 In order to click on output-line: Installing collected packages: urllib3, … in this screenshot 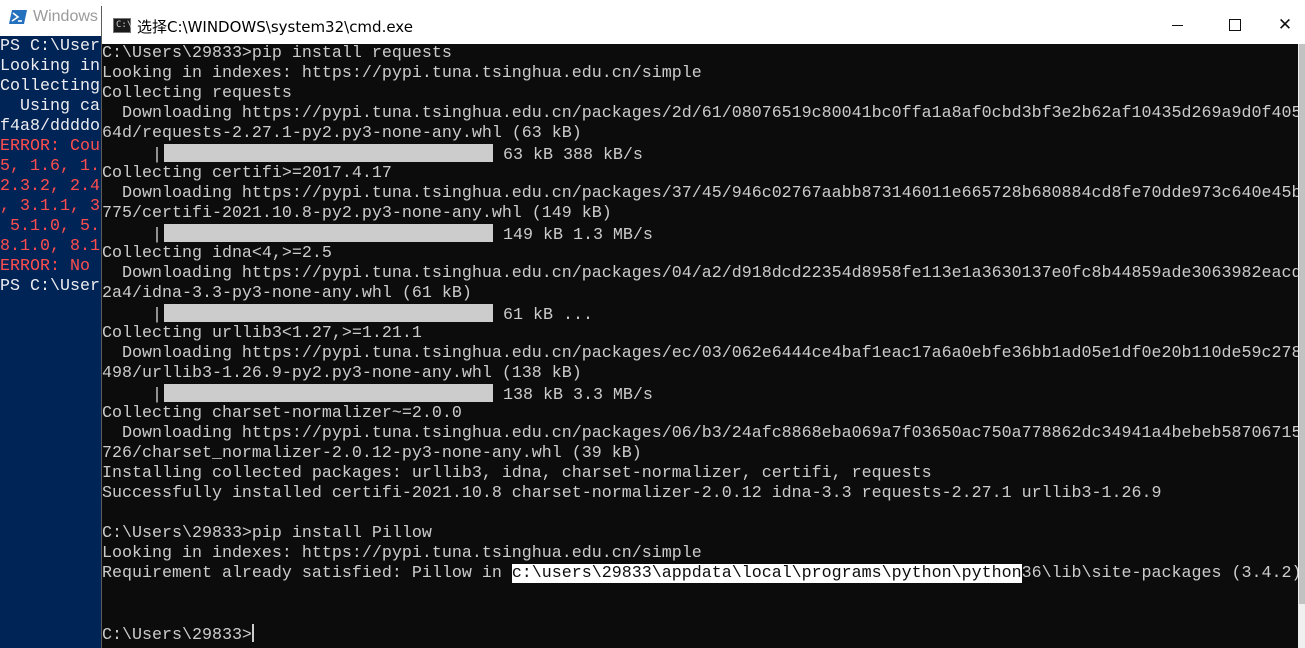, I will do `click(700, 474)`.